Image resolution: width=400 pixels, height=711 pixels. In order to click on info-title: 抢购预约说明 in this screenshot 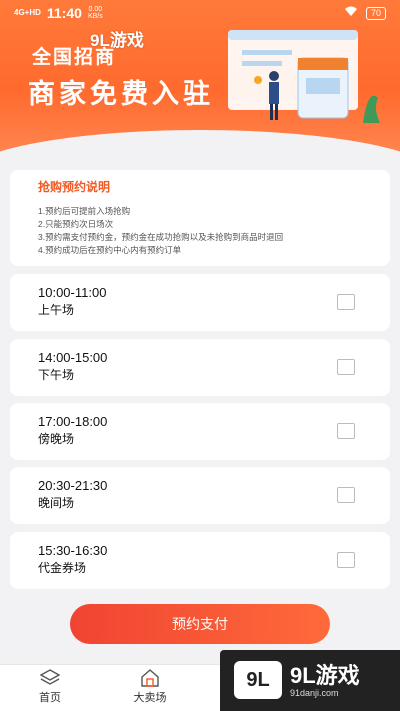, I will do `click(74, 187)`.